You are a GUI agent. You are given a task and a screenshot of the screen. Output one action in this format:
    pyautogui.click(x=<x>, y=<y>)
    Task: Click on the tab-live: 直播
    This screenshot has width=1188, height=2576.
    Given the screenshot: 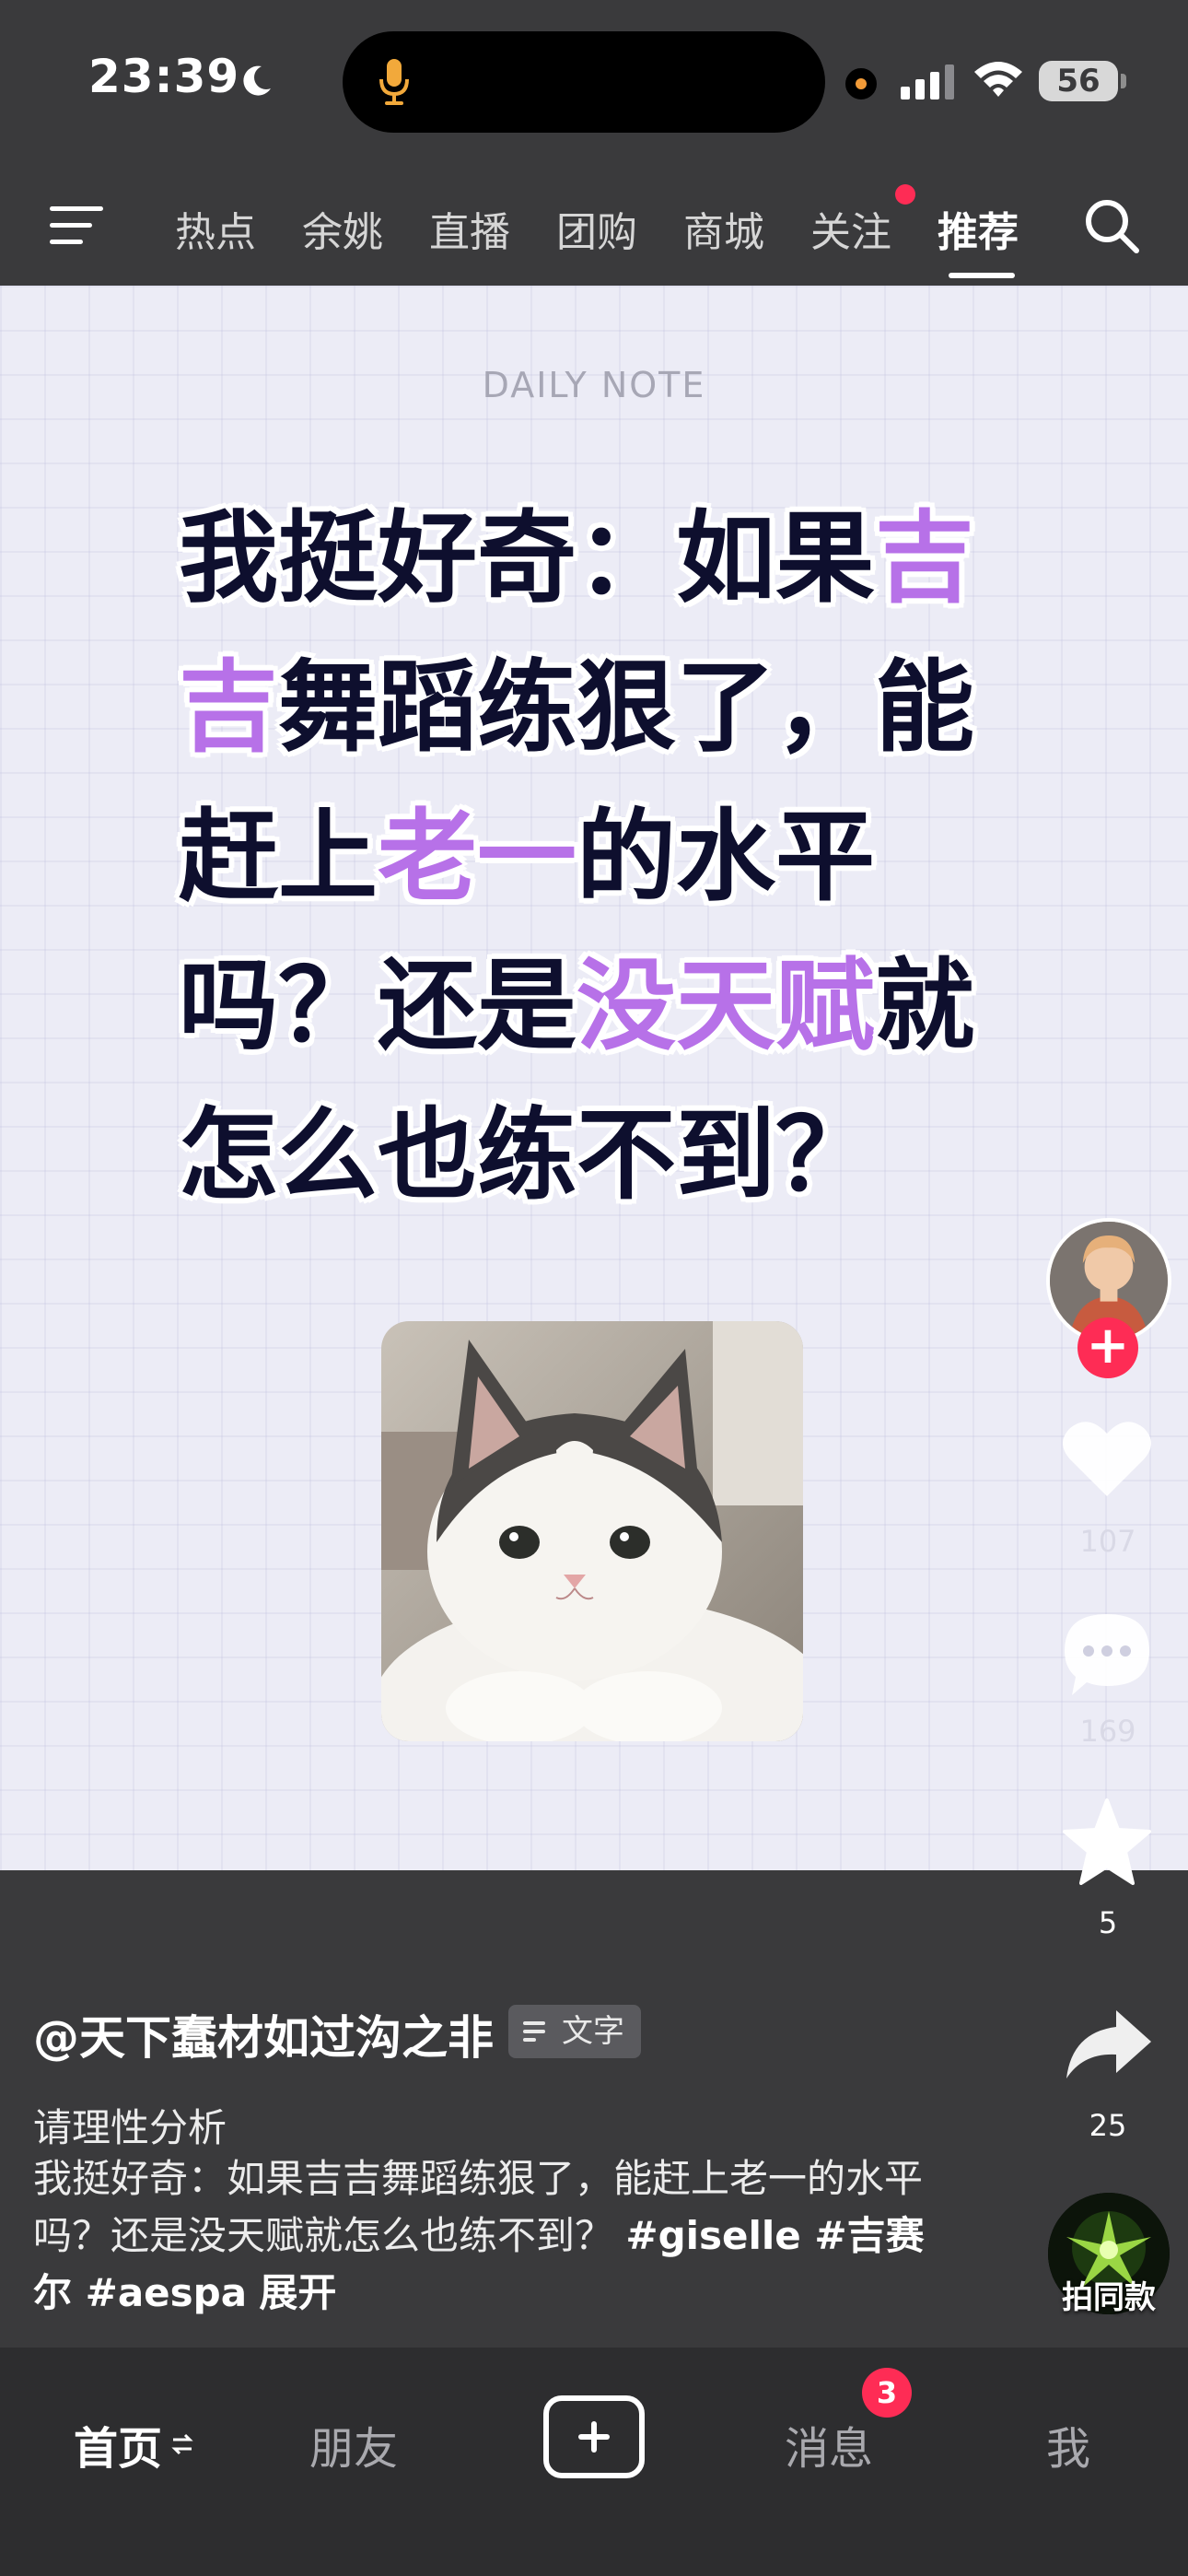 What is the action you would take?
    pyautogui.click(x=469, y=228)
    